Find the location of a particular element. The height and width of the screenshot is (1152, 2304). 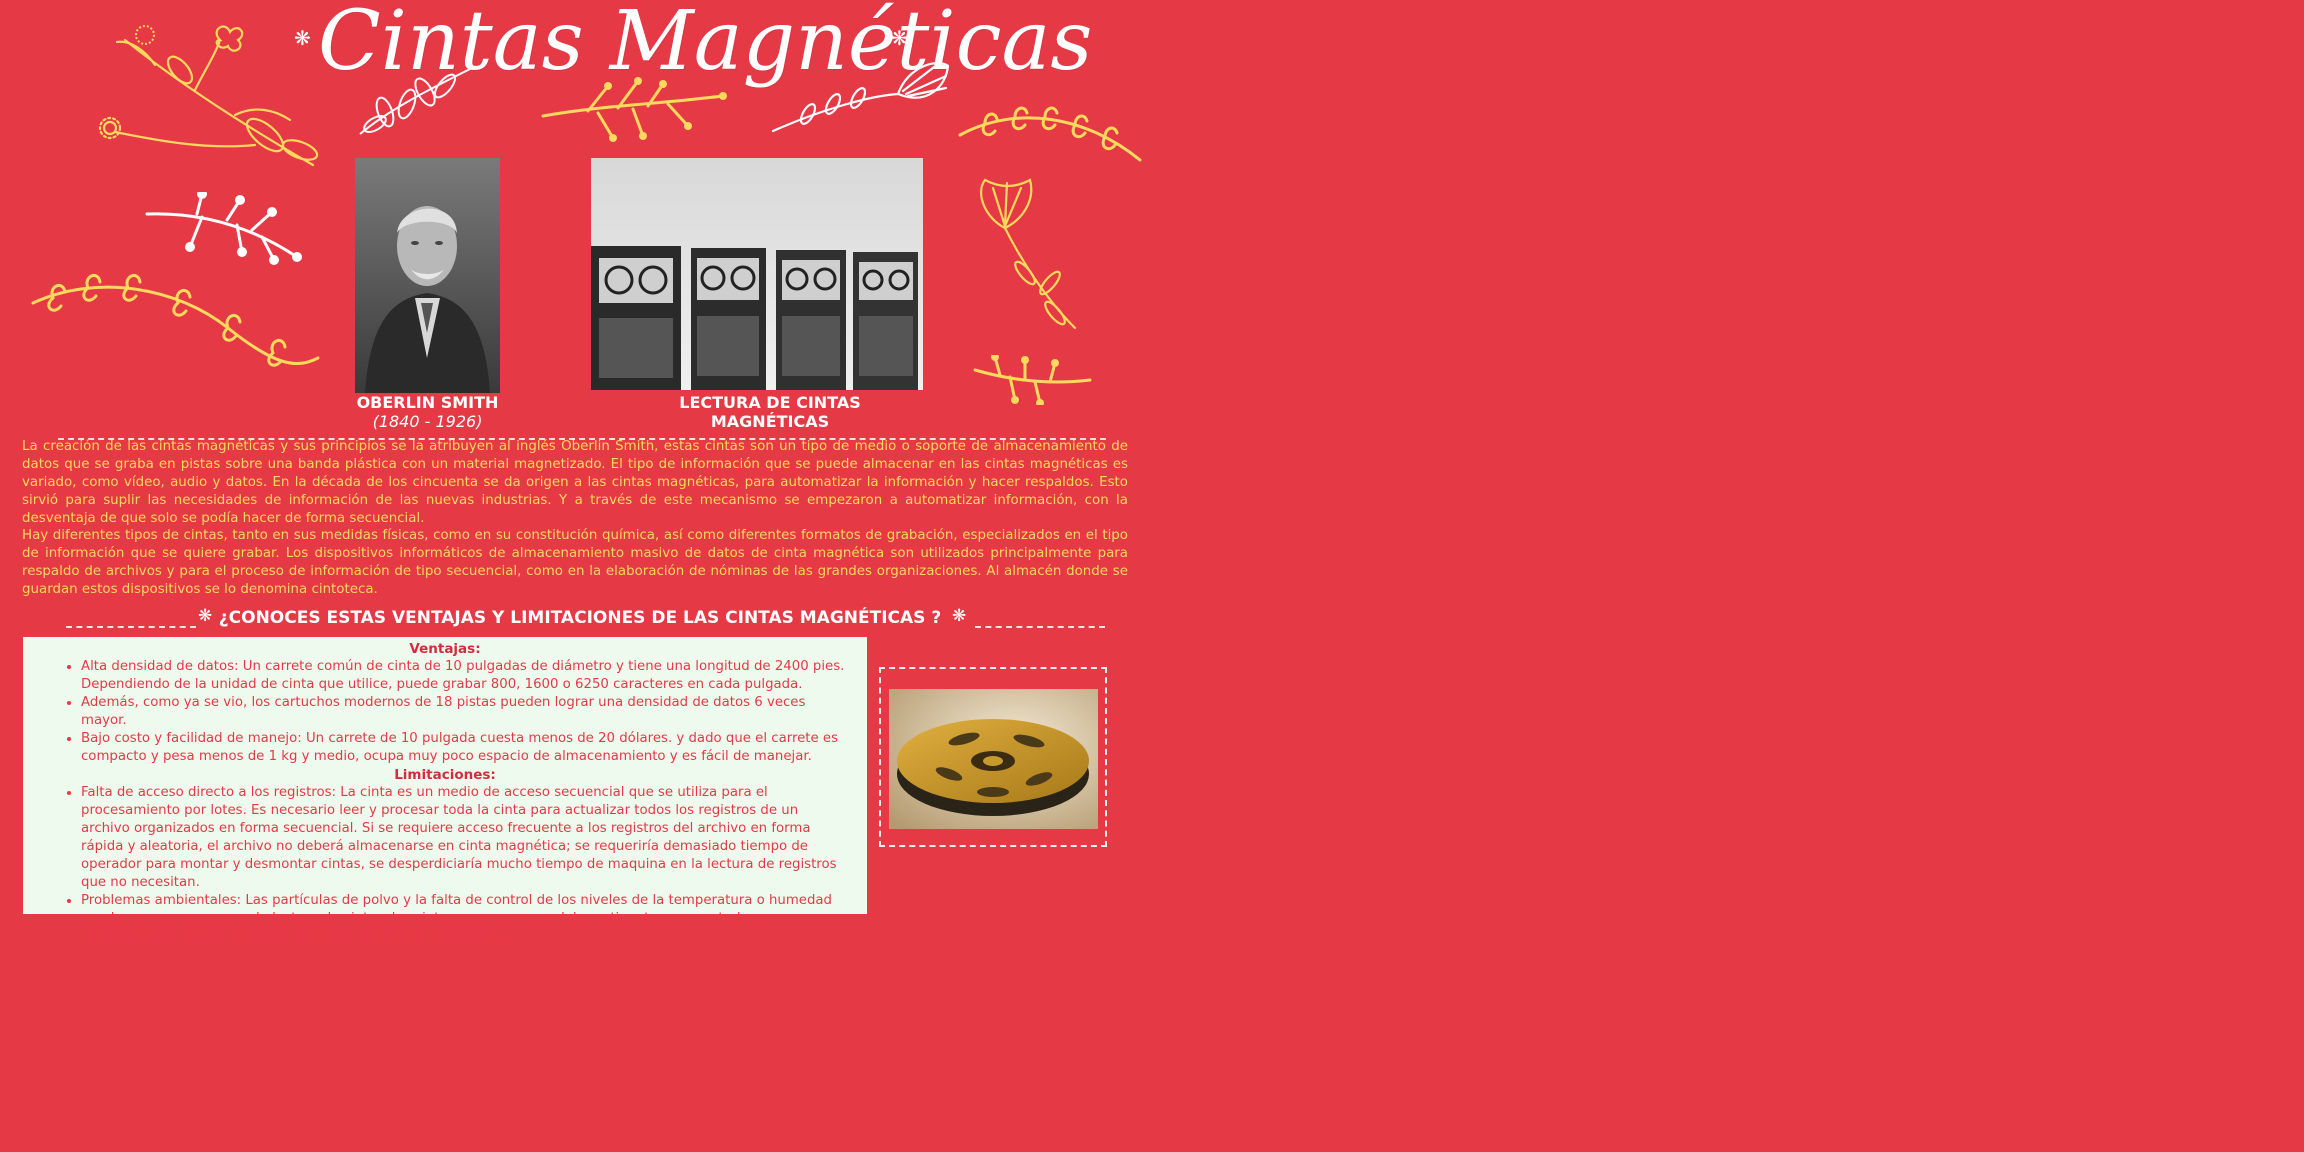

yellow-vine-icon is located at coordinates (175, 320).